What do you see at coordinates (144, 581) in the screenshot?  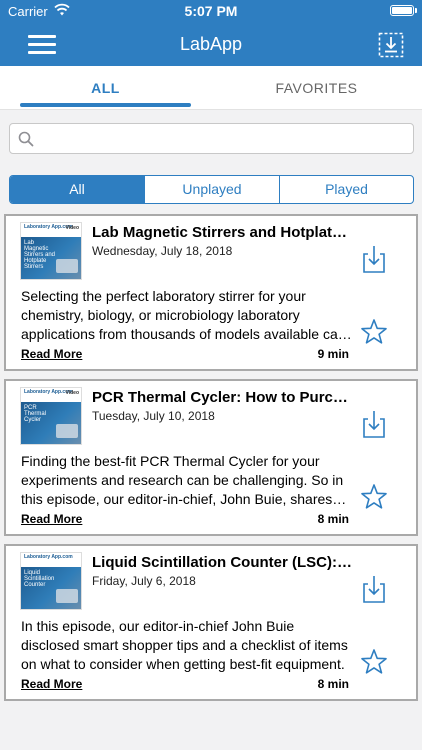 I see `episode-date: Friday, July 6, 2018` at bounding box center [144, 581].